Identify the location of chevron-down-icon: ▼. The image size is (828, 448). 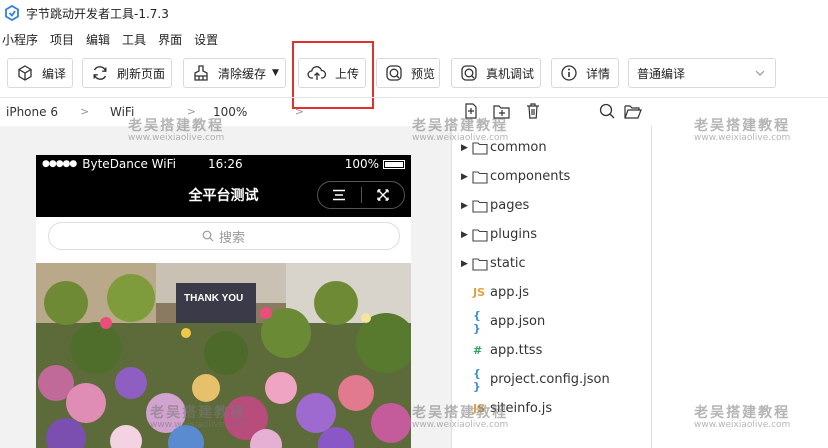
(275, 73).